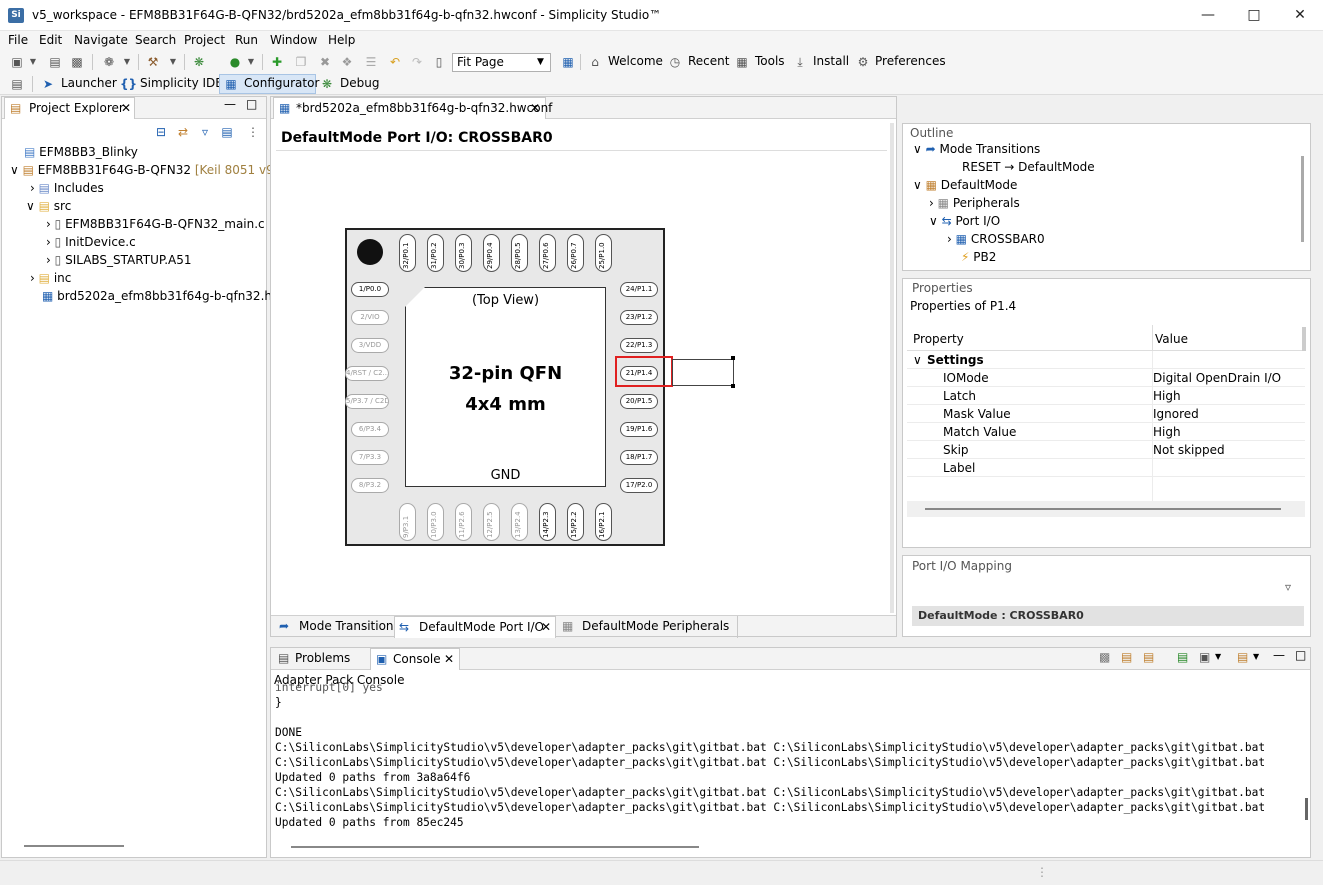  I want to click on pin-top: 31/P0.2, so click(435, 253).